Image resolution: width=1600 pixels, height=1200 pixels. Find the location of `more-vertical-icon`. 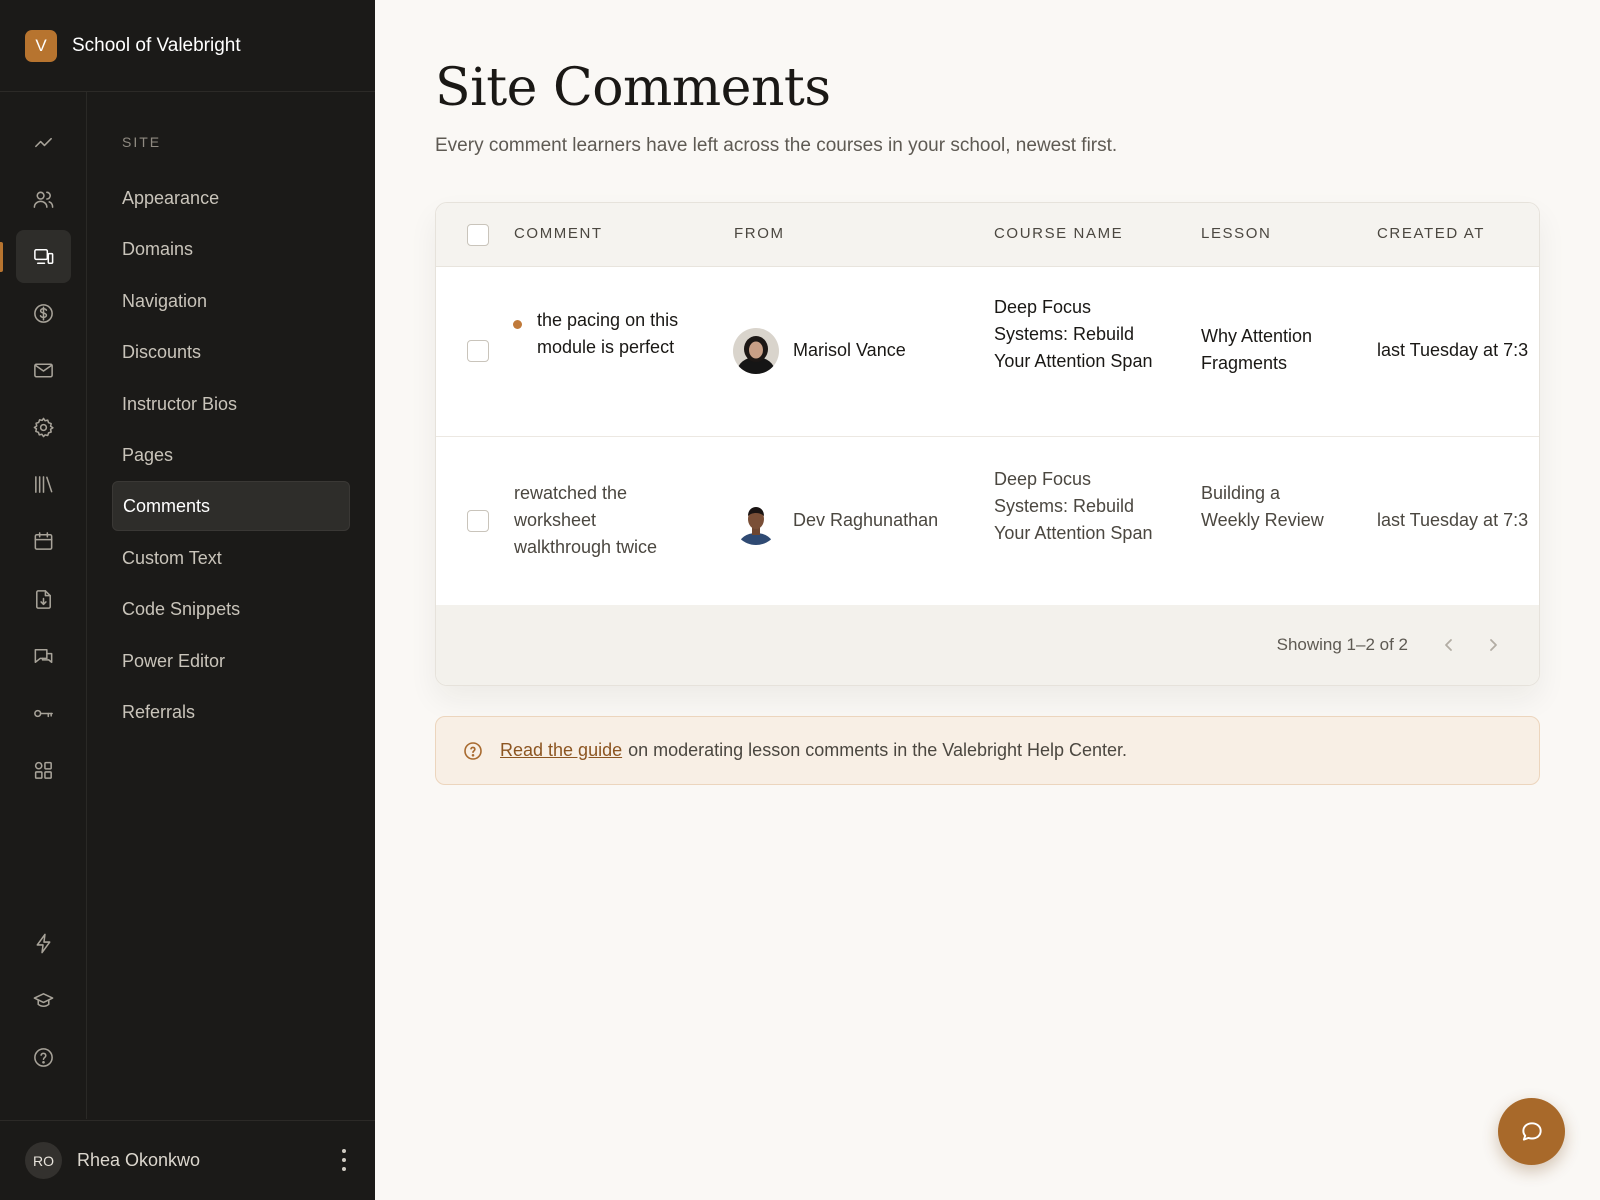

more-vertical-icon is located at coordinates (344, 1160).